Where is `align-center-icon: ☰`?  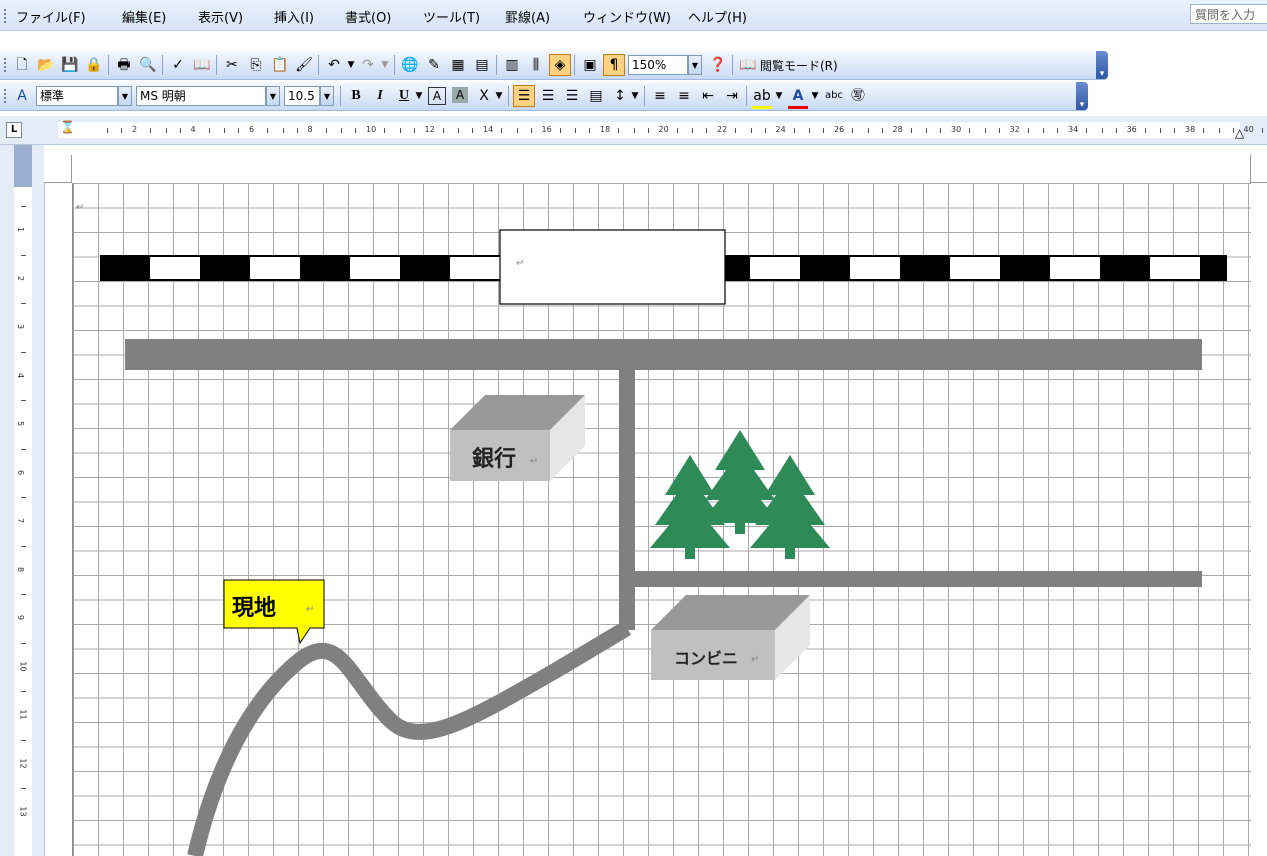 align-center-icon: ☰ is located at coordinates (548, 96).